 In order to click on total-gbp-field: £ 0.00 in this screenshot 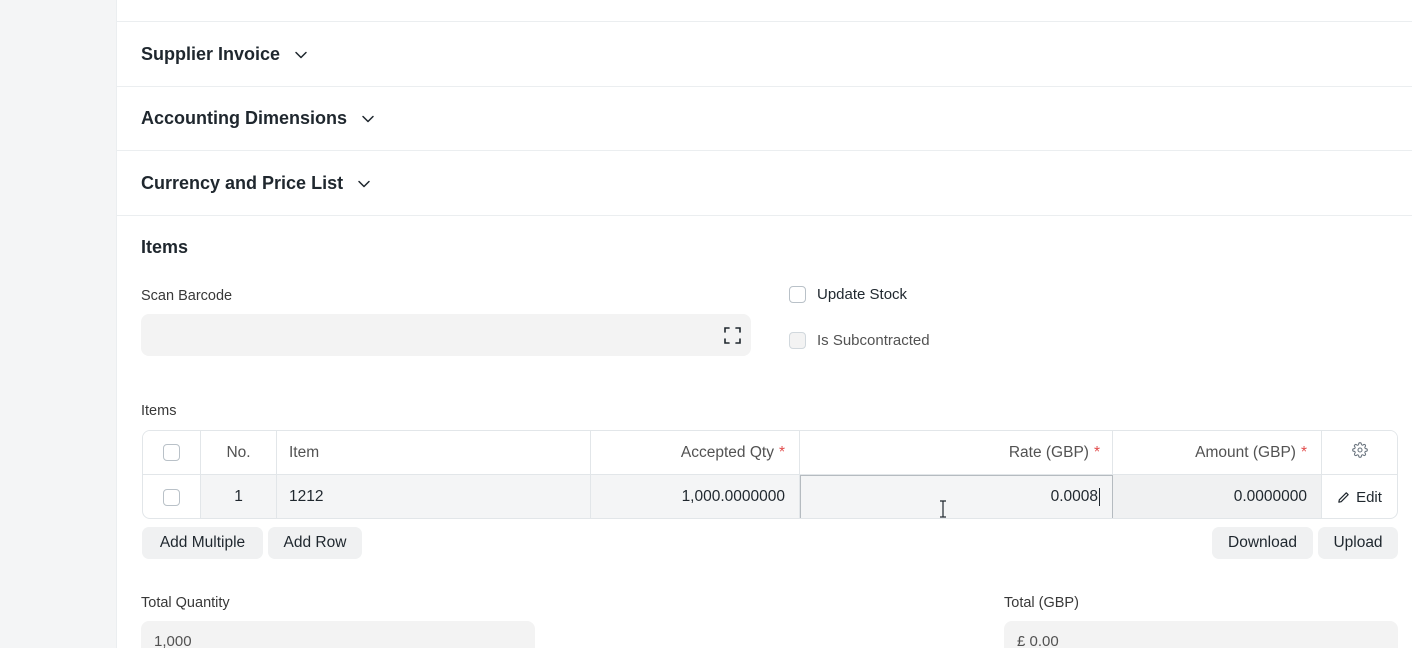, I will do `click(1201, 634)`.